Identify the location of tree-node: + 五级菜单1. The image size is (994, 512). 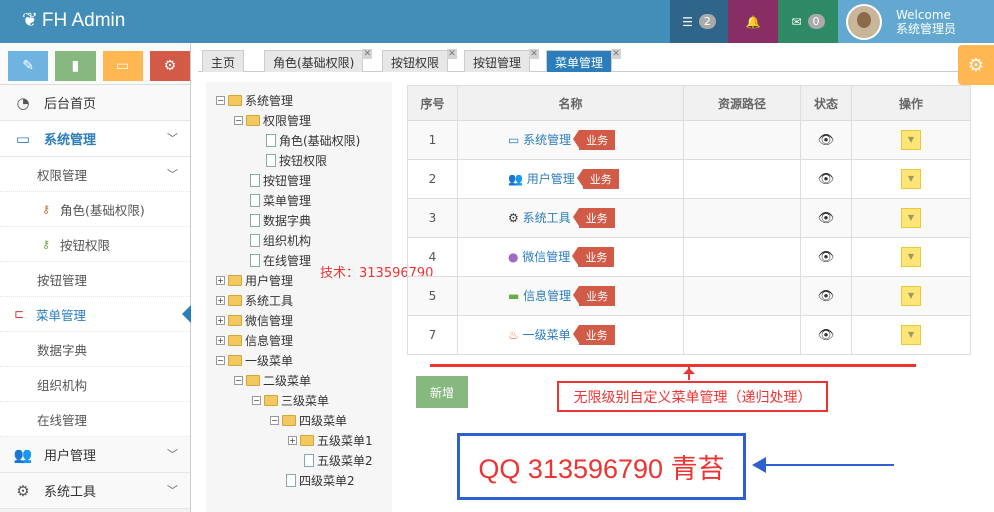
(330, 440).